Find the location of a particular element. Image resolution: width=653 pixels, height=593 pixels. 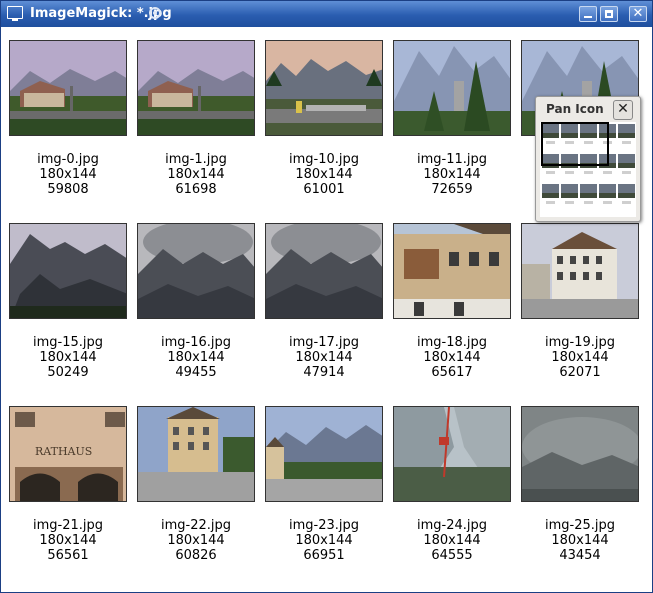

thumbnail-cell: img-18.jpg 180x144 65617 is located at coordinates (452, 299).